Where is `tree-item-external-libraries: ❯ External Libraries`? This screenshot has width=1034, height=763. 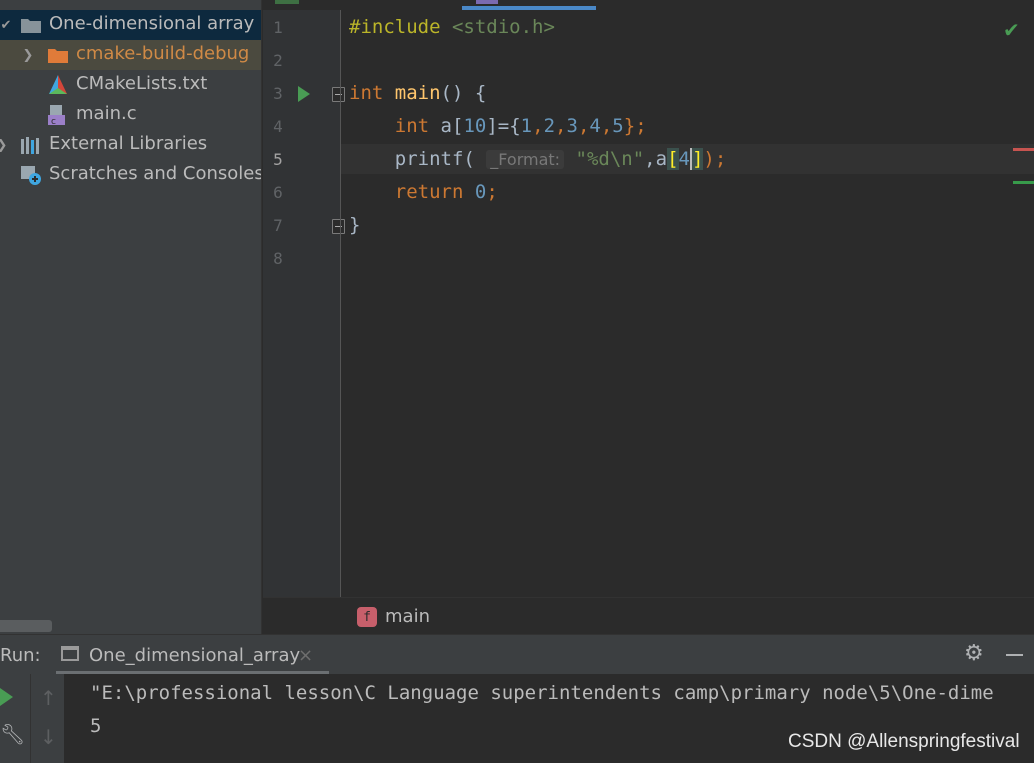
tree-item-external-libraries: ❯ External Libraries is located at coordinates (130, 145).